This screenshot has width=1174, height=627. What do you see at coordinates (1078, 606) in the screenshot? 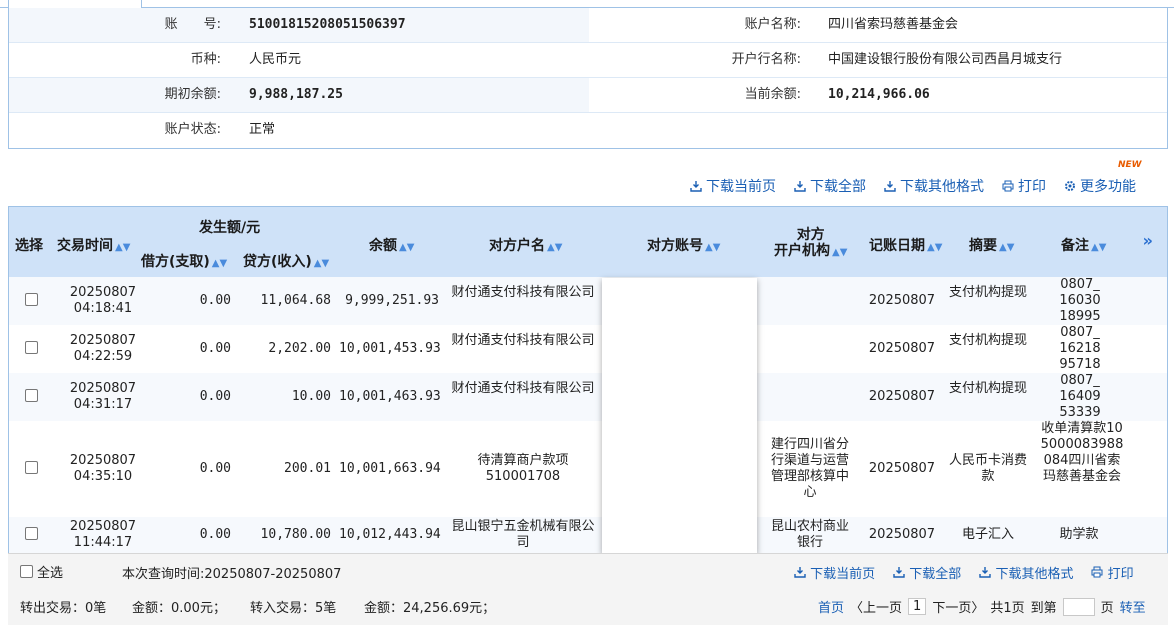
I see `goto-page-input` at bounding box center [1078, 606].